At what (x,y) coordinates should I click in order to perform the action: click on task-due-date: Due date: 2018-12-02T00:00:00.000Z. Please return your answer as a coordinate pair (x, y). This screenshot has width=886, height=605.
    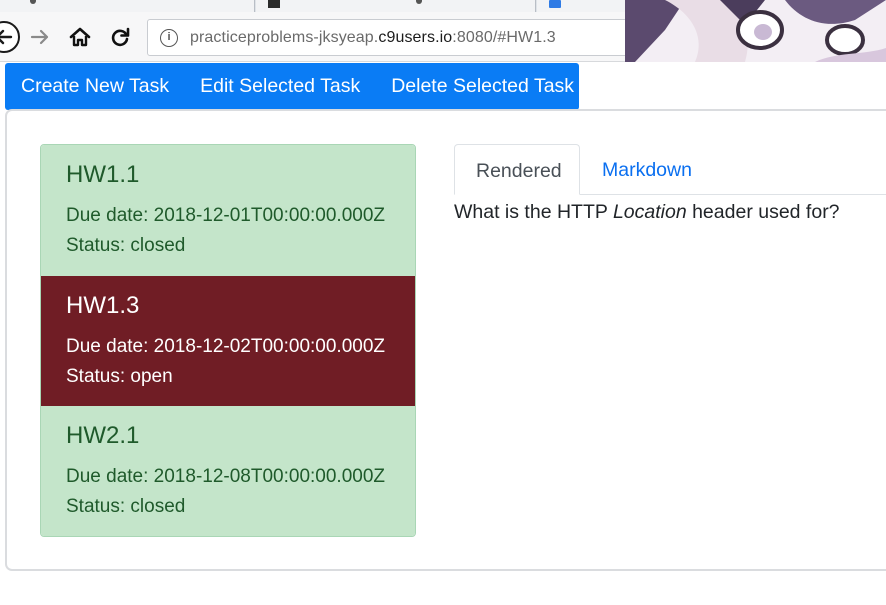
    Looking at the image, I should click on (226, 346).